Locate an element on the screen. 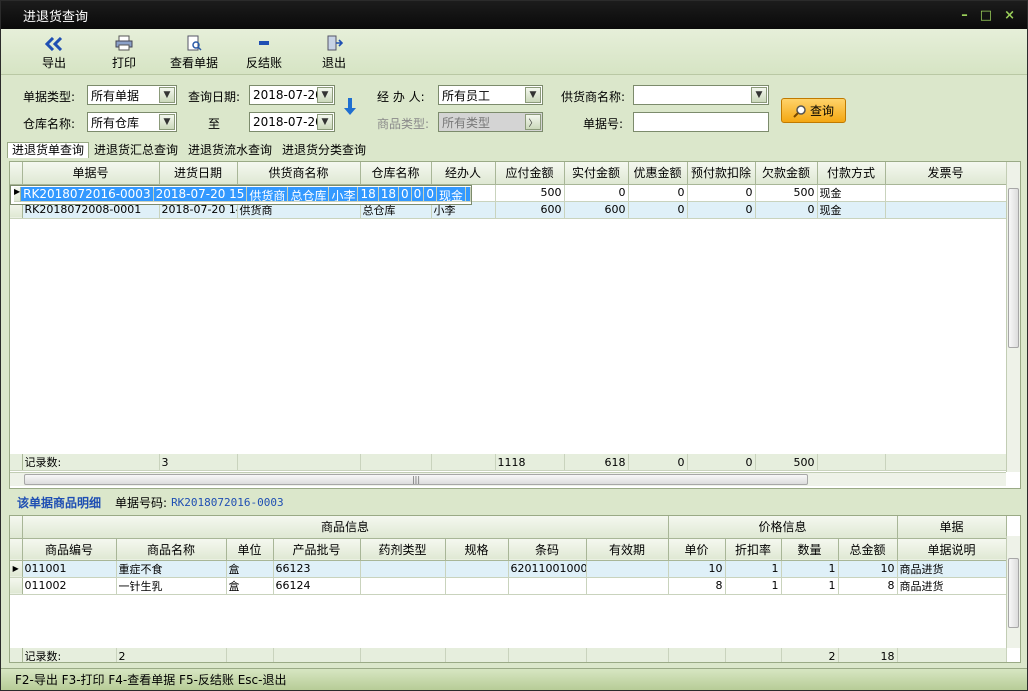 Image resolution: width=1028 pixels, height=691 pixels. column-header: 单据号 is located at coordinates (91, 173).